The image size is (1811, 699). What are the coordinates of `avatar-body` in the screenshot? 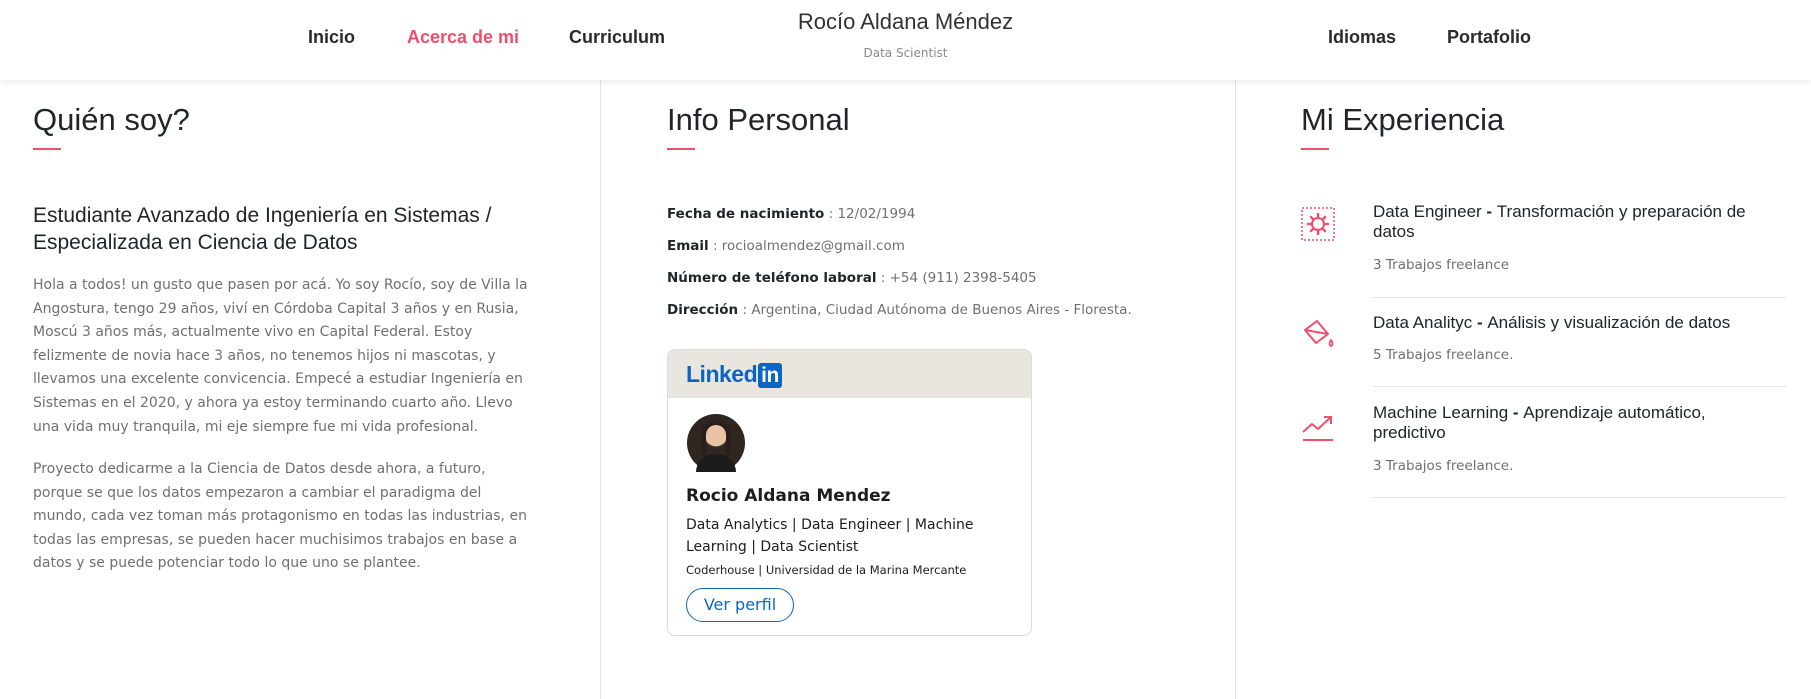 It's located at (716, 463).